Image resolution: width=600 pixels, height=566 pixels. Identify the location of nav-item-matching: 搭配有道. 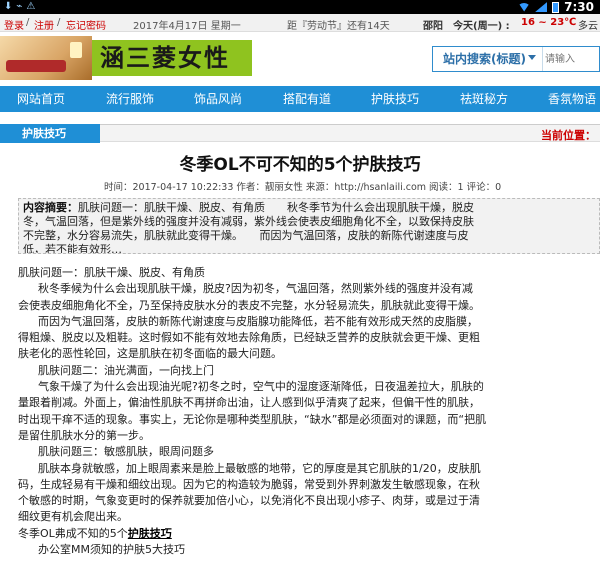
(307, 99).